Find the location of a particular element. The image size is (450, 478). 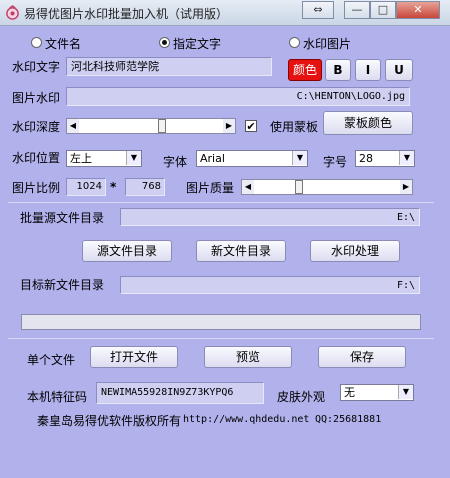

font-select: Arial ▼ is located at coordinates (252, 158).